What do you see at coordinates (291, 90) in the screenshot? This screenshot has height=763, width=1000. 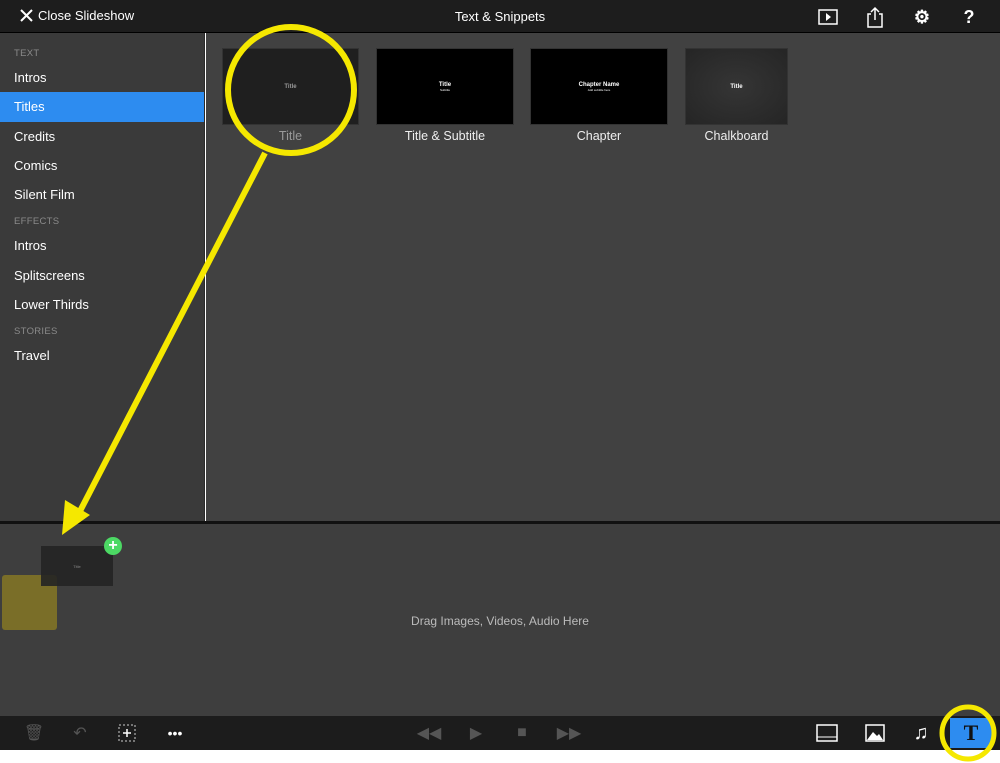 I see `highlight-circle` at bounding box center [291, 90].